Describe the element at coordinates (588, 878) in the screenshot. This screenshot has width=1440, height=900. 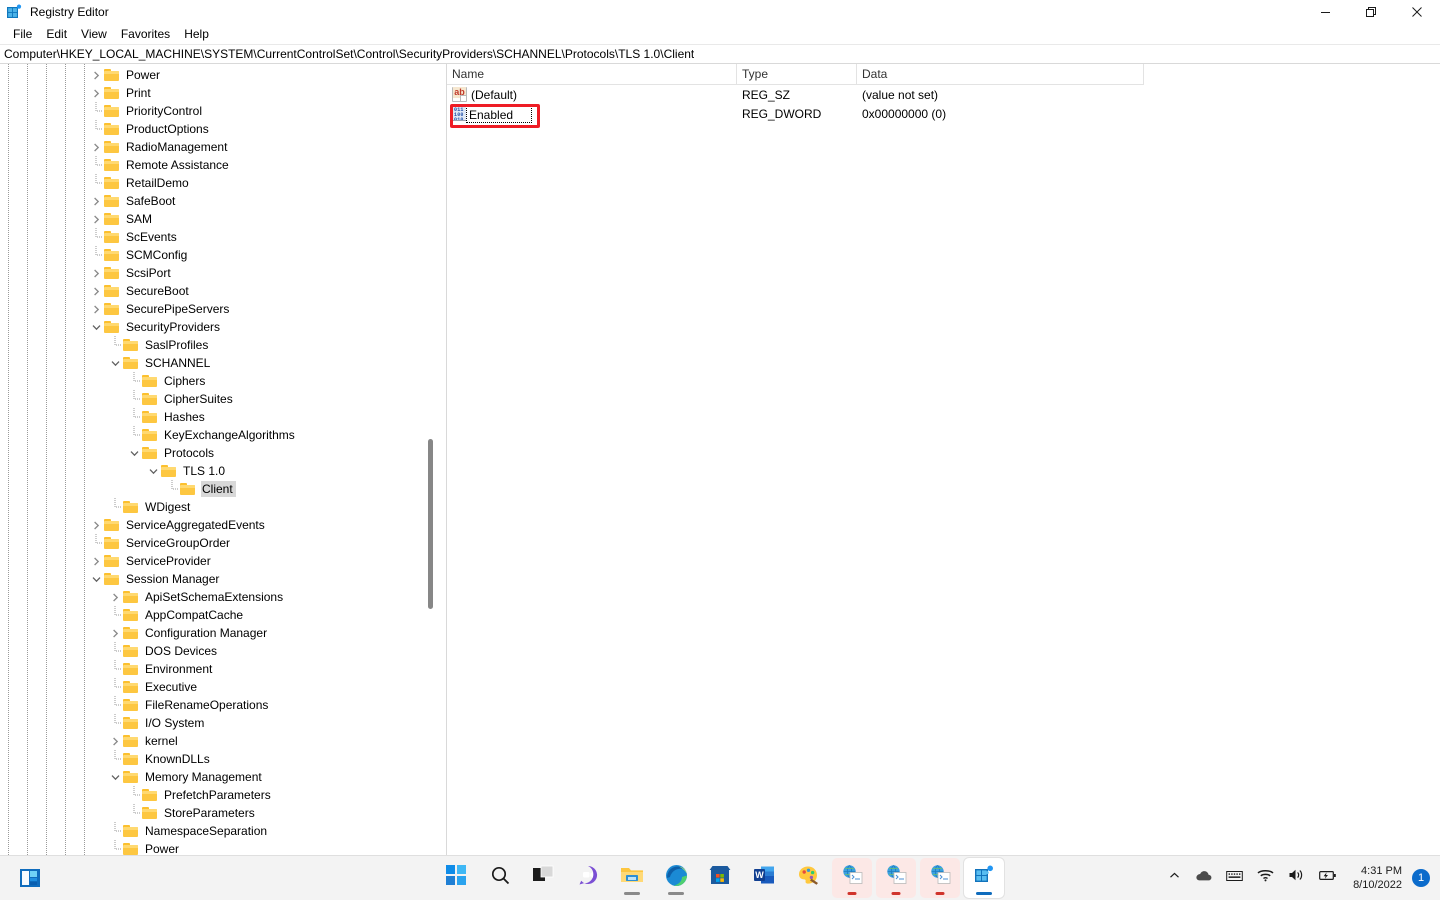
I see `chat-button` at that location.